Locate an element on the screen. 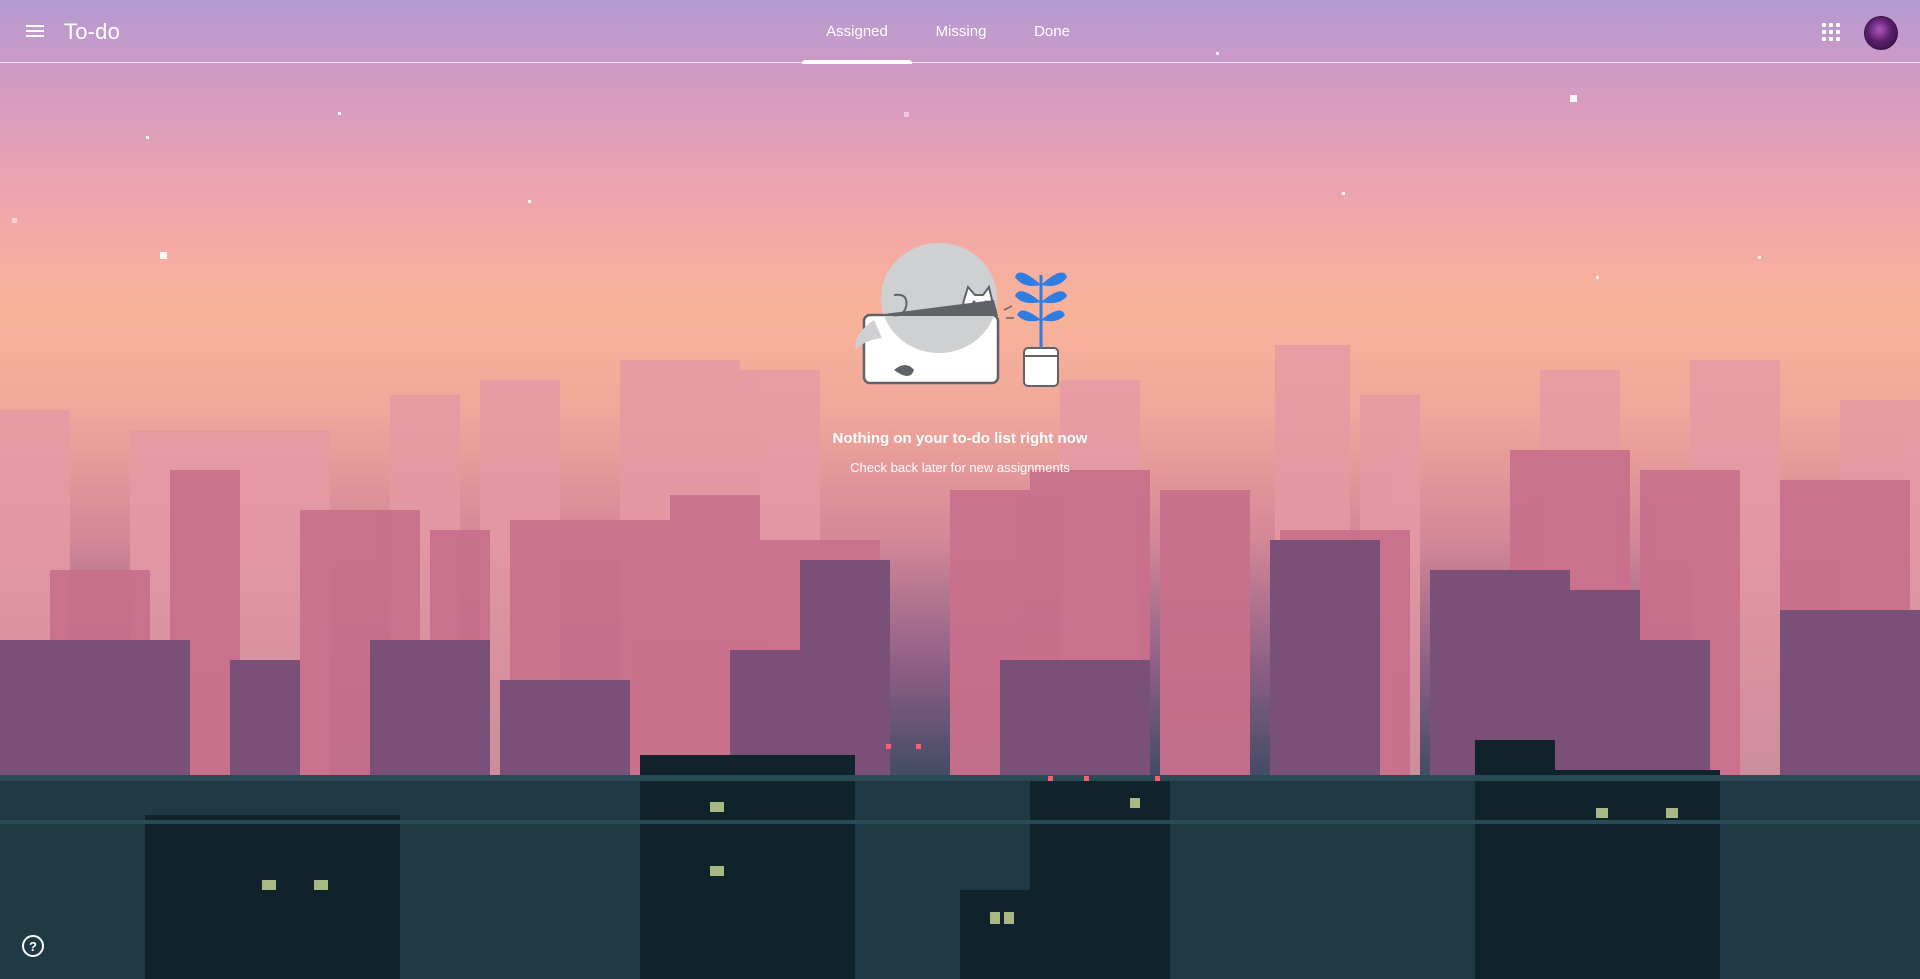 The image size is (1920, 979). tab-bar: Assigned Missing Done is located at coordinates (960, 32).